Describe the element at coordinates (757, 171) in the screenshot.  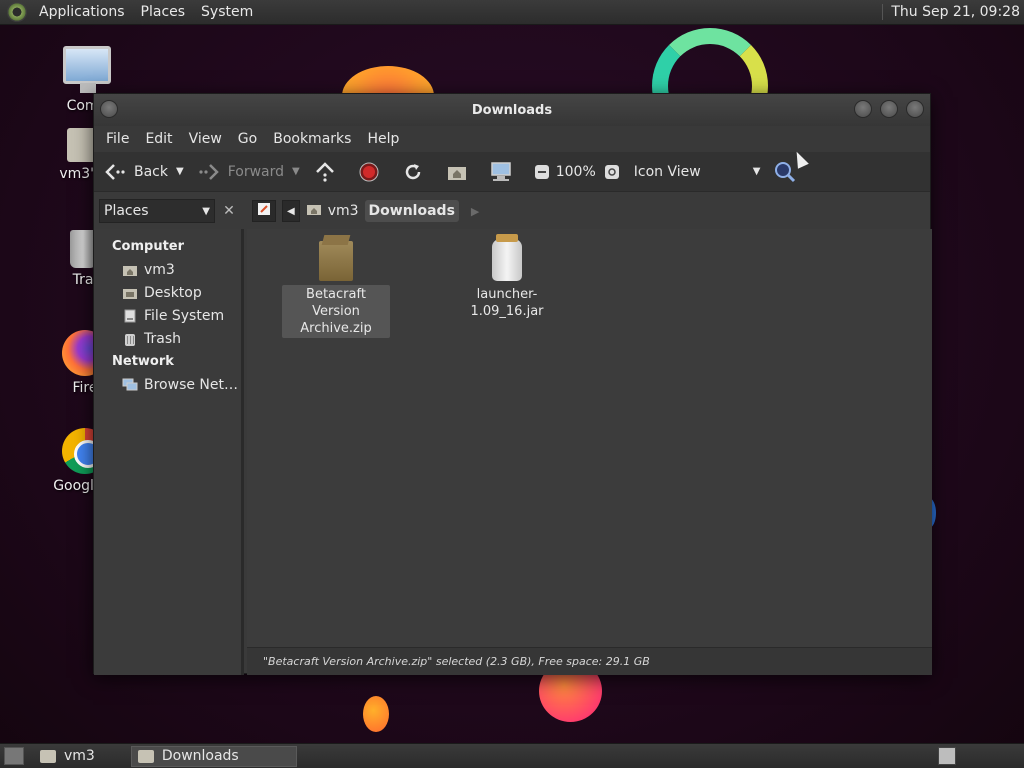
I see `view-mode-dropdown-icon: ▼` at that location.